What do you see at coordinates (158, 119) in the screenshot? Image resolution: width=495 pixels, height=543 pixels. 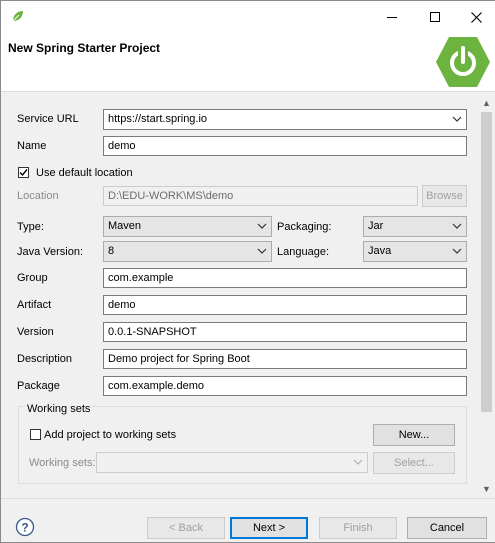 I see `service-url-value: https://start.spring.io` at bounding box center [158, 119].